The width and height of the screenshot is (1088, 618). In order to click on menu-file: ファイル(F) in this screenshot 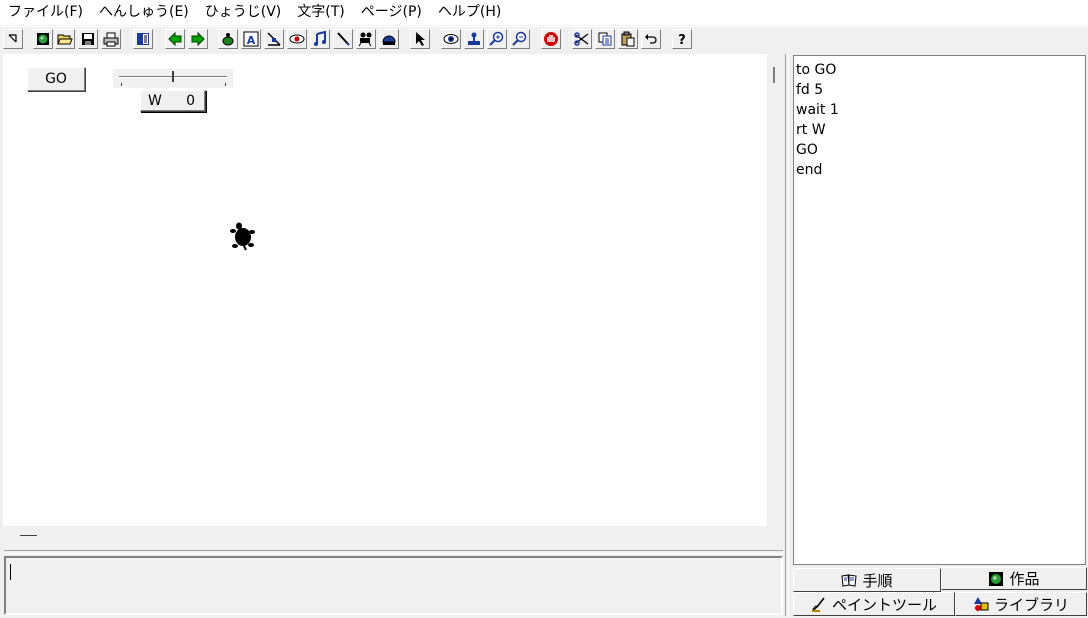, I will do `click(45, 12)`.